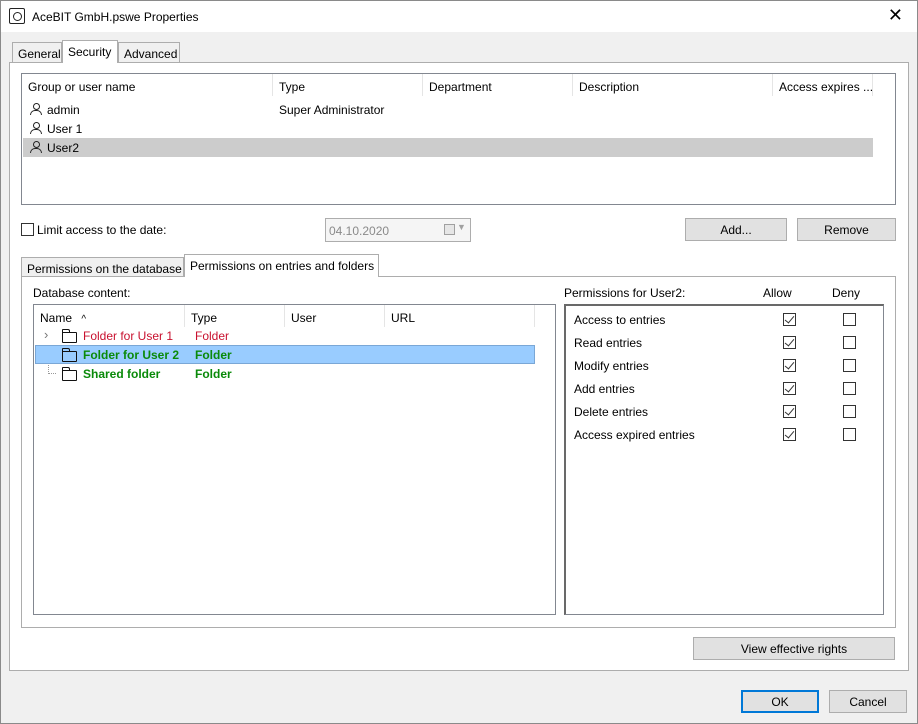 The width and height of the screenshot is (918, 724). Describe the element at coordinates (90, 51) in the screenshot. I see `tab-security: Security` at that location.